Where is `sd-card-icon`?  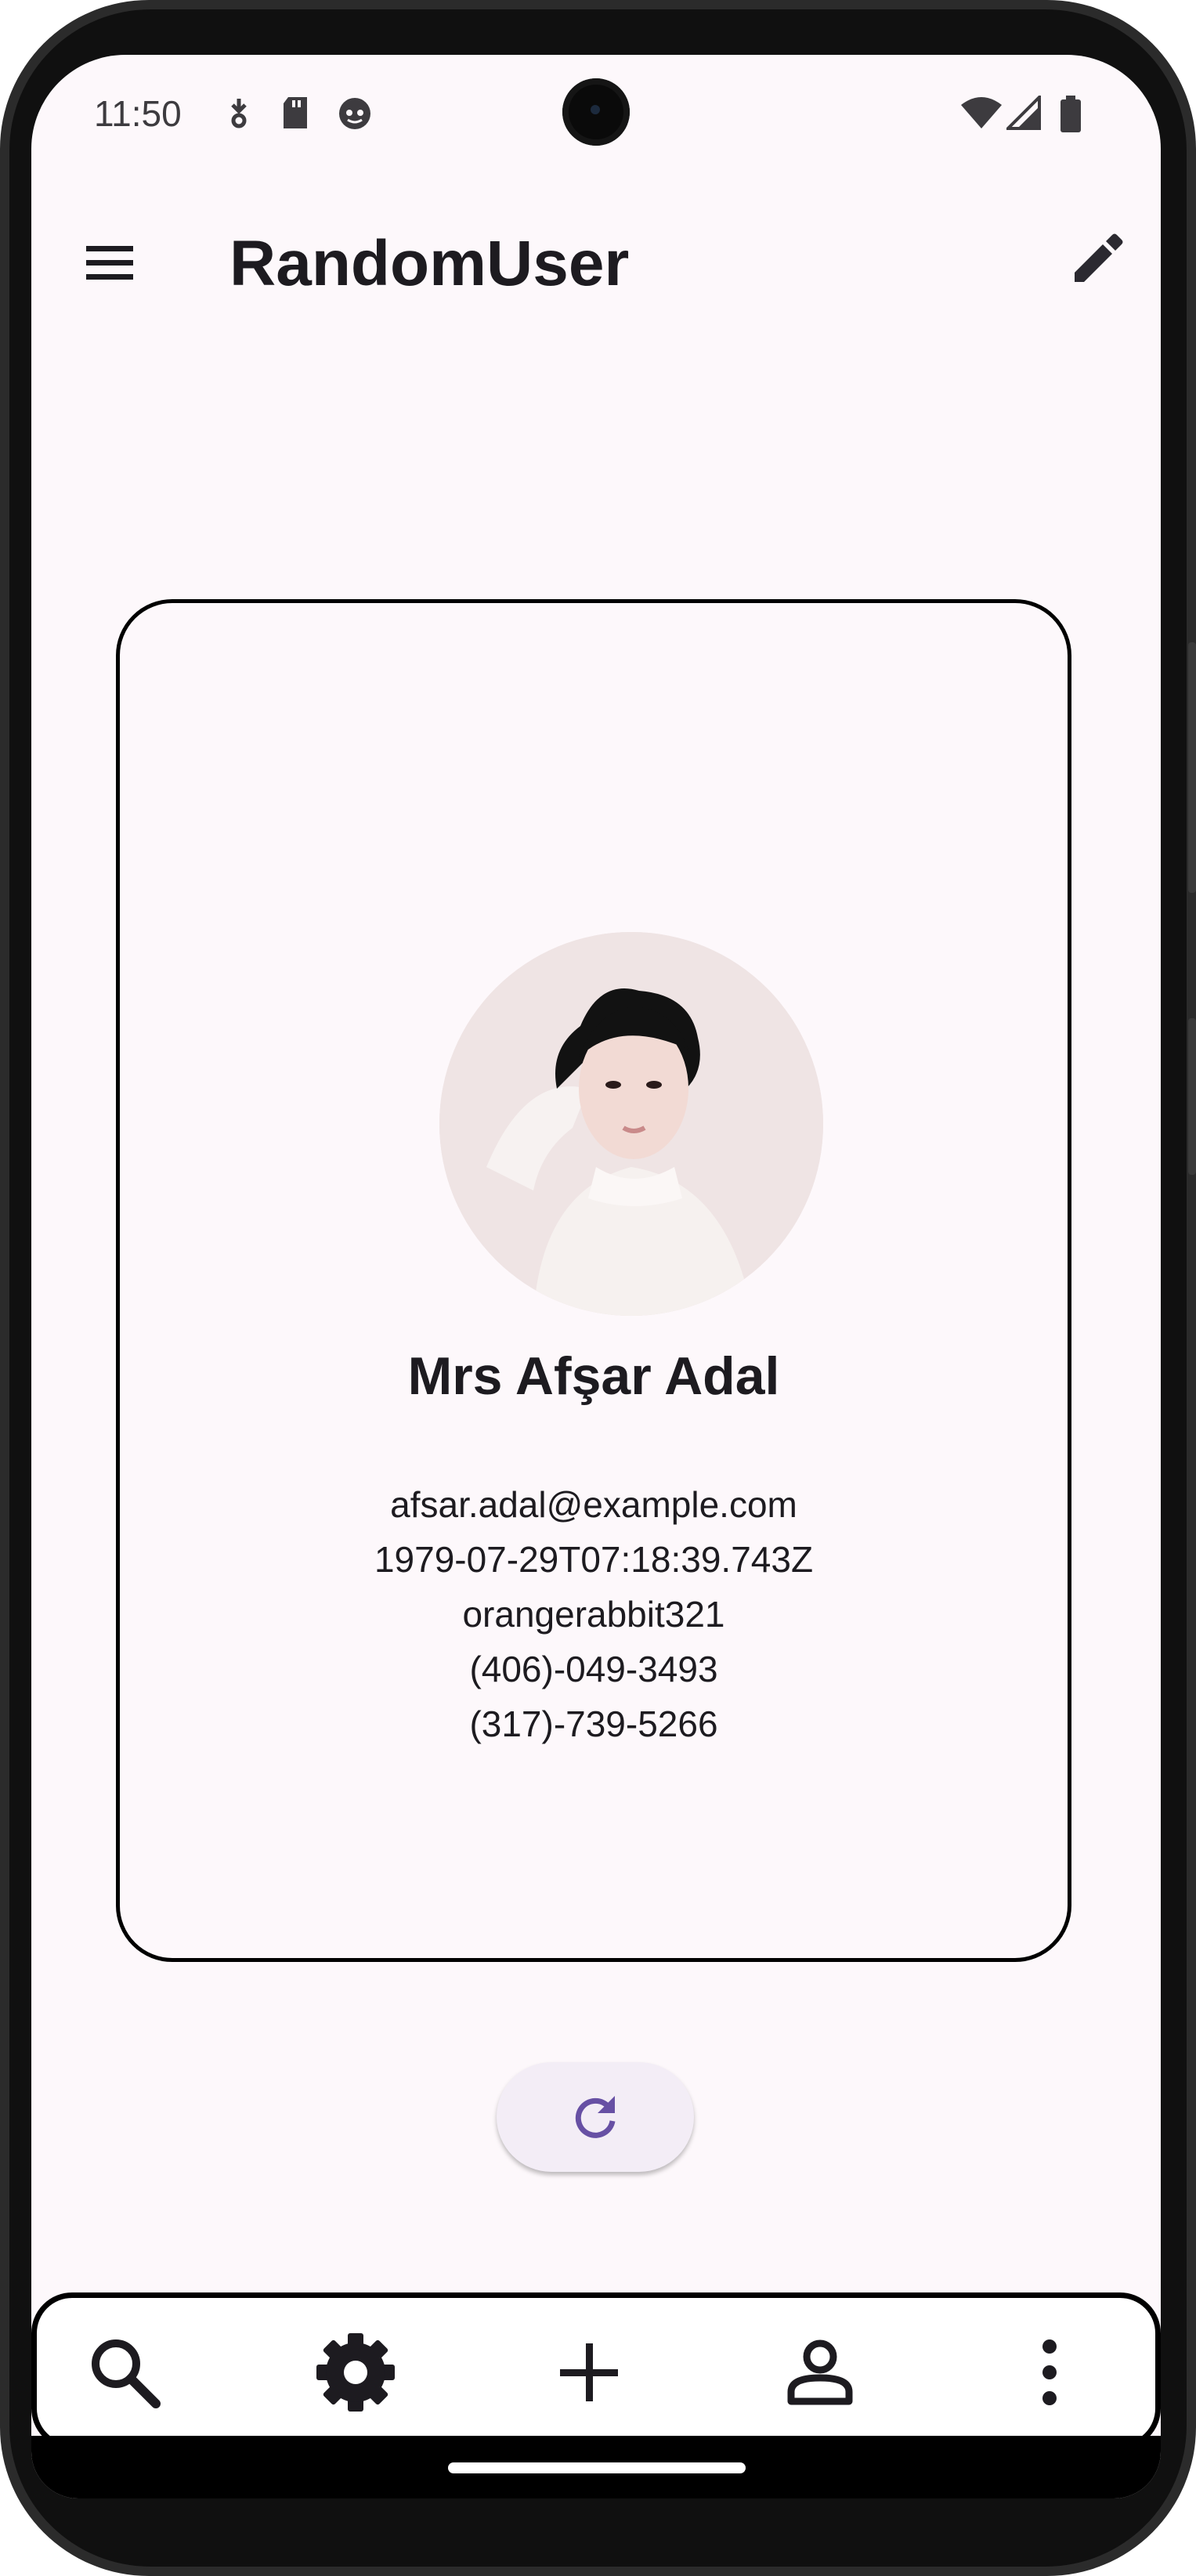 sd-card-icon is located at coordinates (296, 115).